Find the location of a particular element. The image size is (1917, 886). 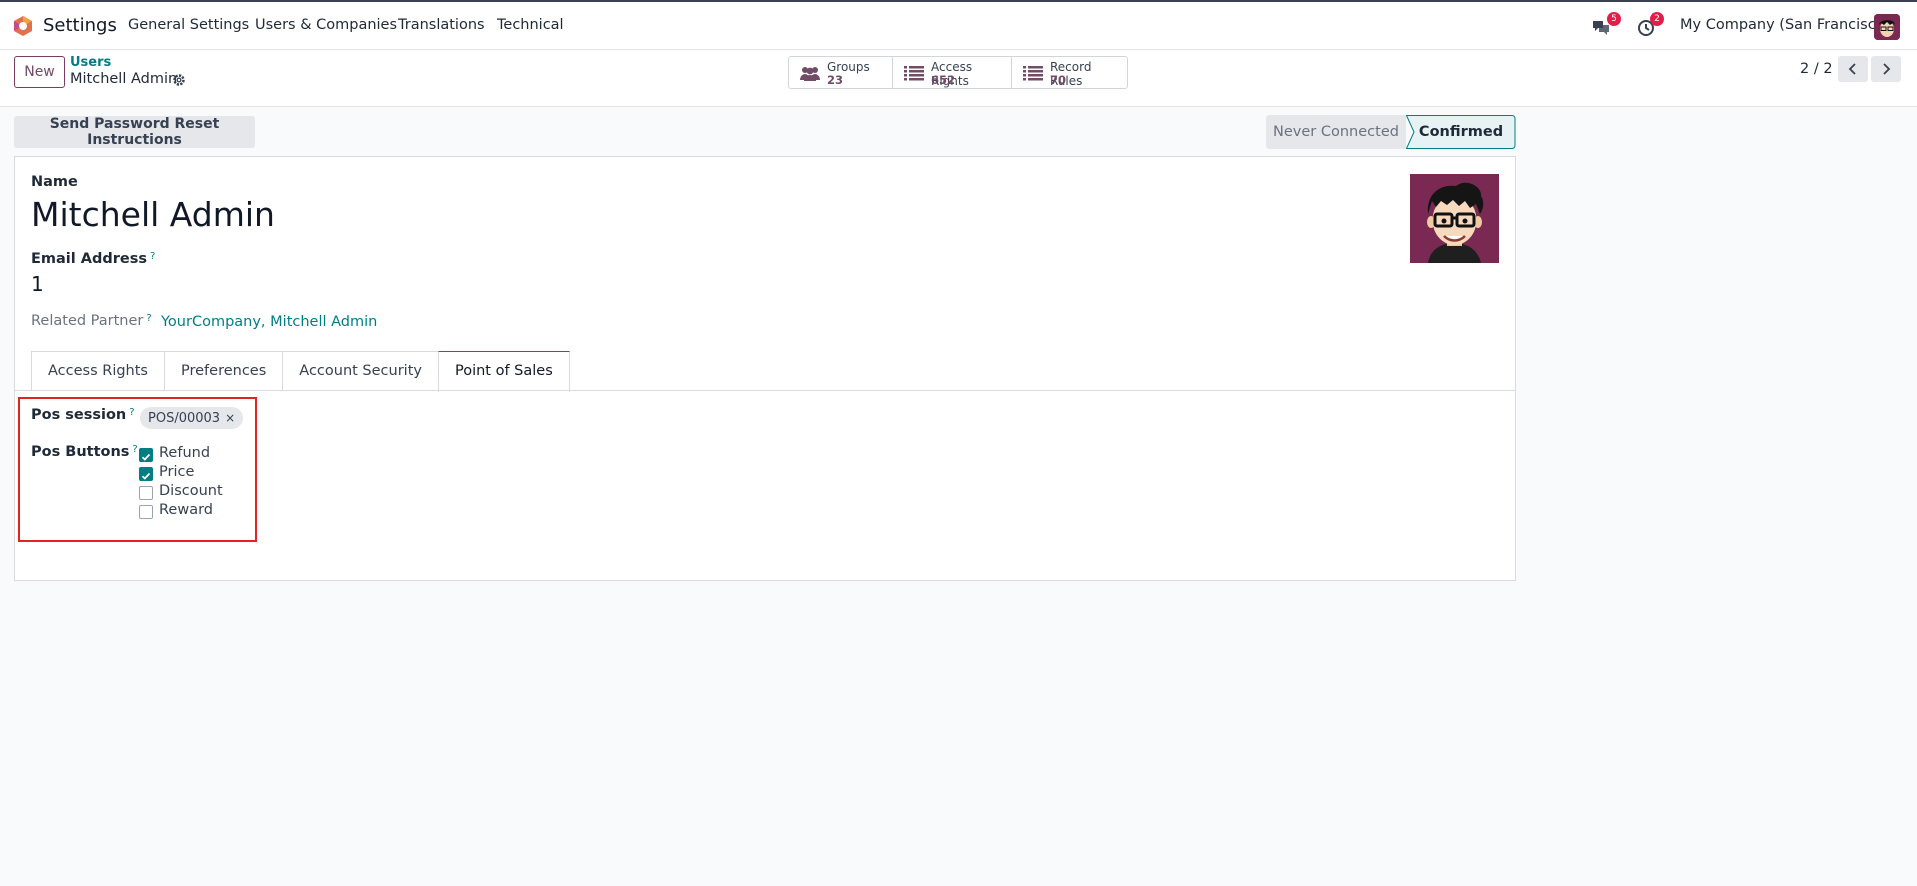

chevron-left-icon is located at coordinates (1852, 69).